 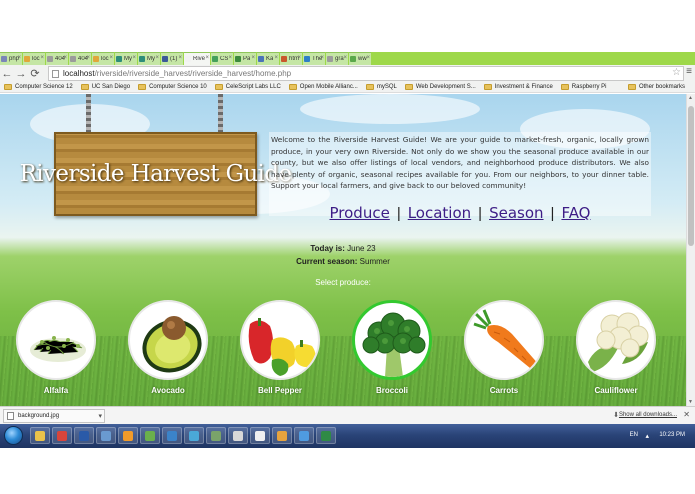 What do you see at coordinates (690, 98) in the screenshot?
I see `scroll-up-icon: ▲` at bounding box center [690, 98].